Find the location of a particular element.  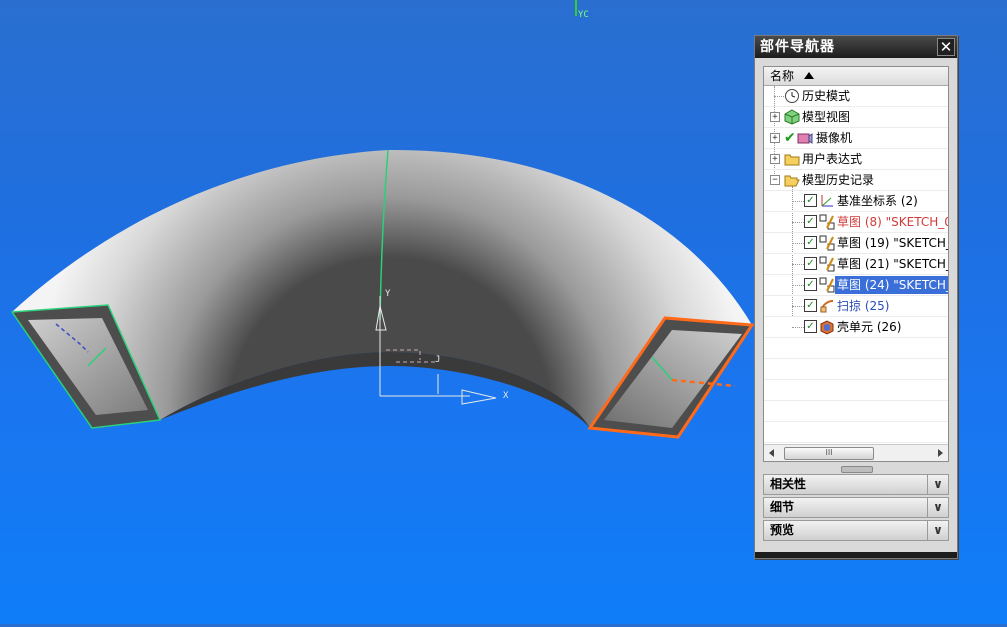

tree-row-sweep: ✓ 扫掠 (25) is located at coordinates (856, 306).